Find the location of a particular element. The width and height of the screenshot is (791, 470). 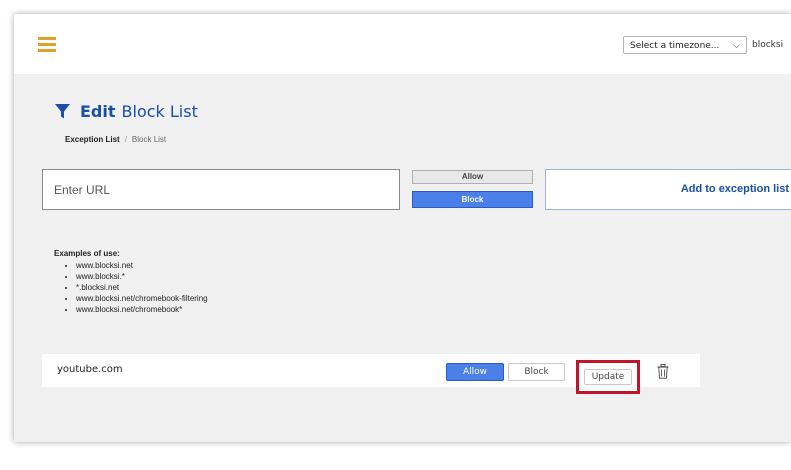

url-input is located at coordinates (221, 189).